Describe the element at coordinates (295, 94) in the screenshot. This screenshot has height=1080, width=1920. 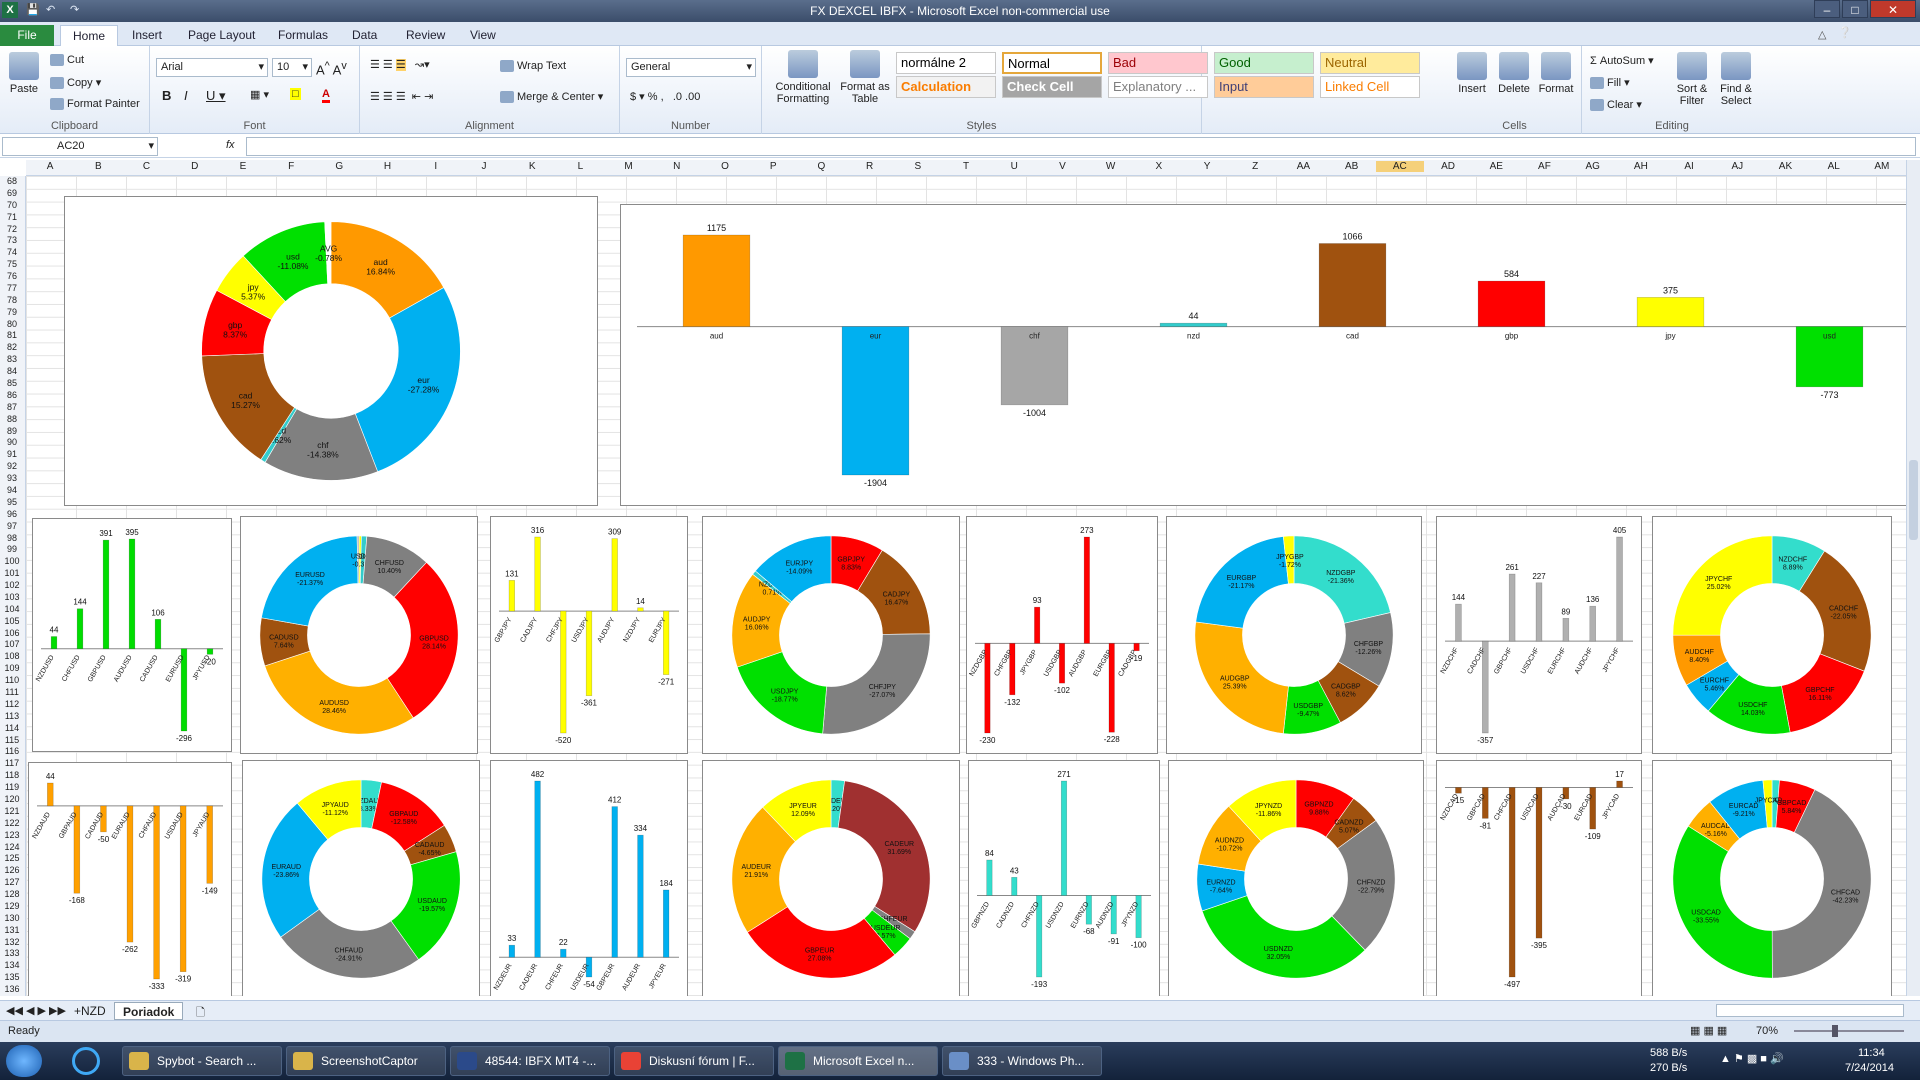
I see `fill-color-icon: □` at that location.